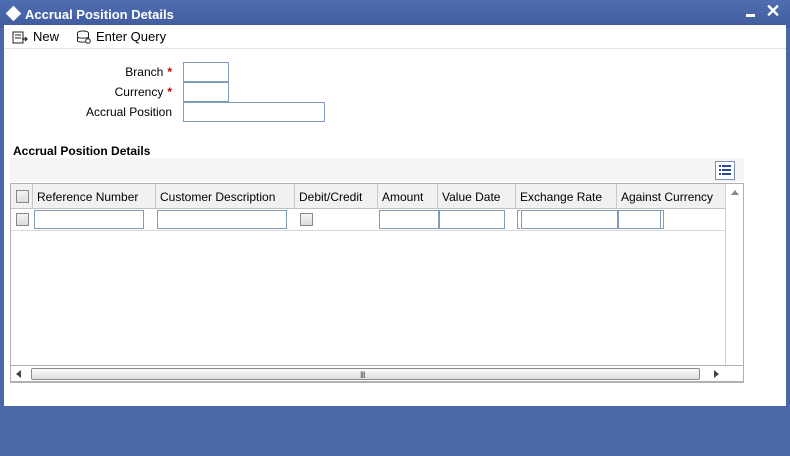 The image size is (790, 456). What do you see at coordinates (408, 196) in the screenshot?
I see `column-amount: Amount` at bounding box center [408, 196].